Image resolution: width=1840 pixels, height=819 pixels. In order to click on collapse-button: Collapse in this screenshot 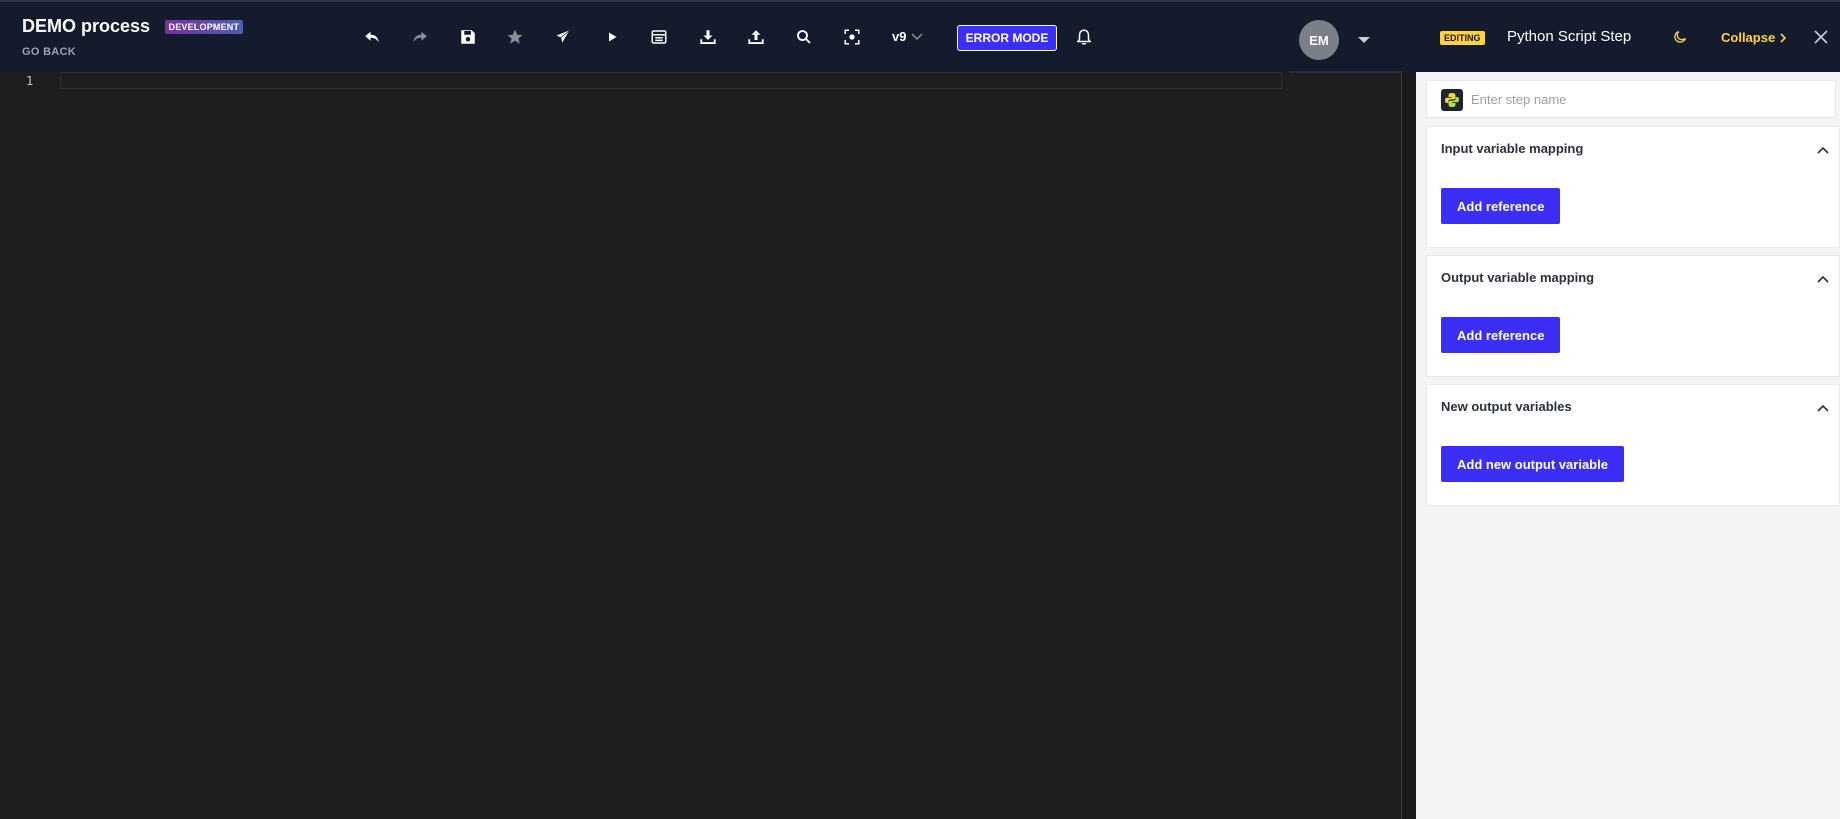, I will do `click(1754, 37)`.